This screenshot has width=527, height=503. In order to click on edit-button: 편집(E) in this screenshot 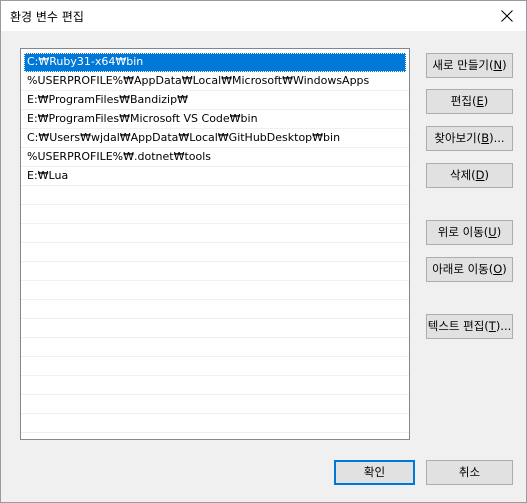, I will do `click(469, 101)`.